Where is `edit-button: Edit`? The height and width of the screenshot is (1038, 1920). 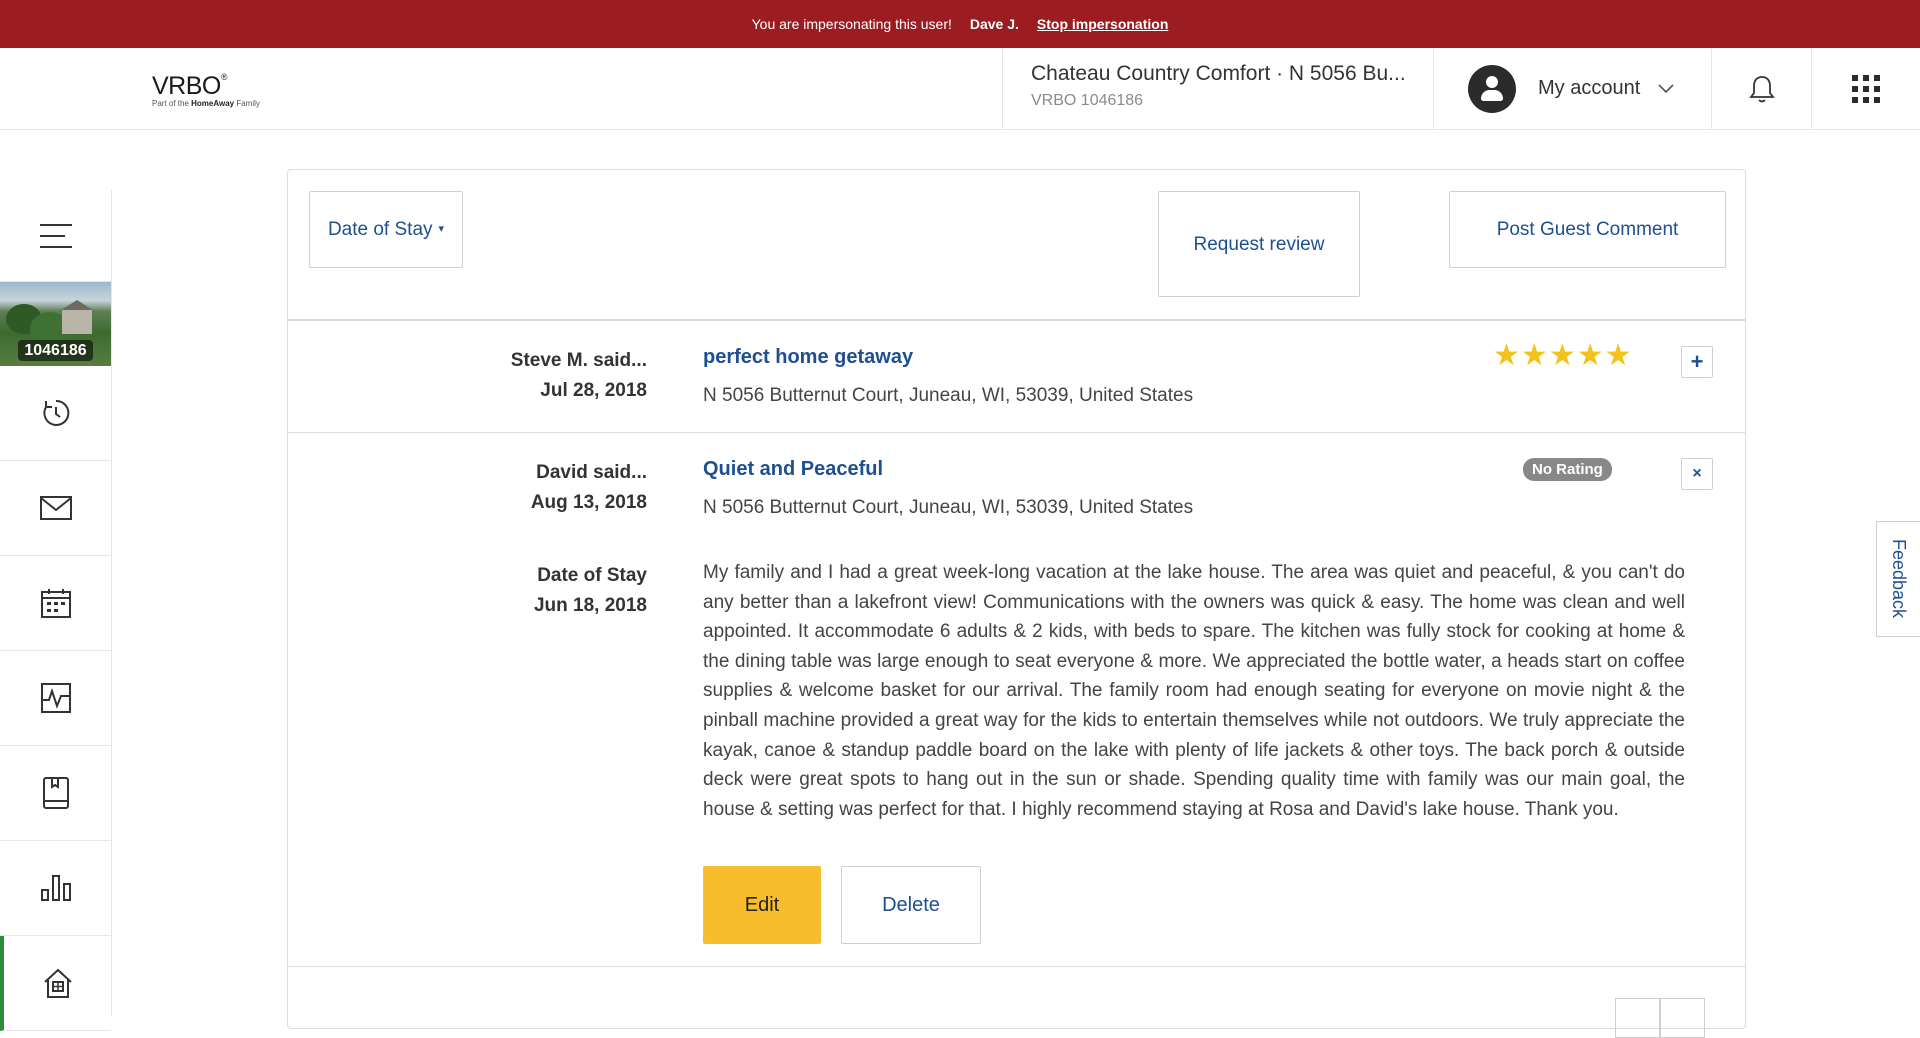
edit-button: Edit is located at coordinates (762, 905).